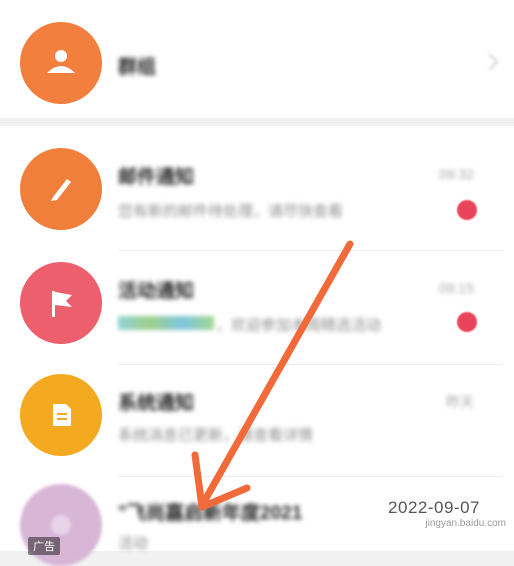  I want to click on arrow-head, so click(221, 481).